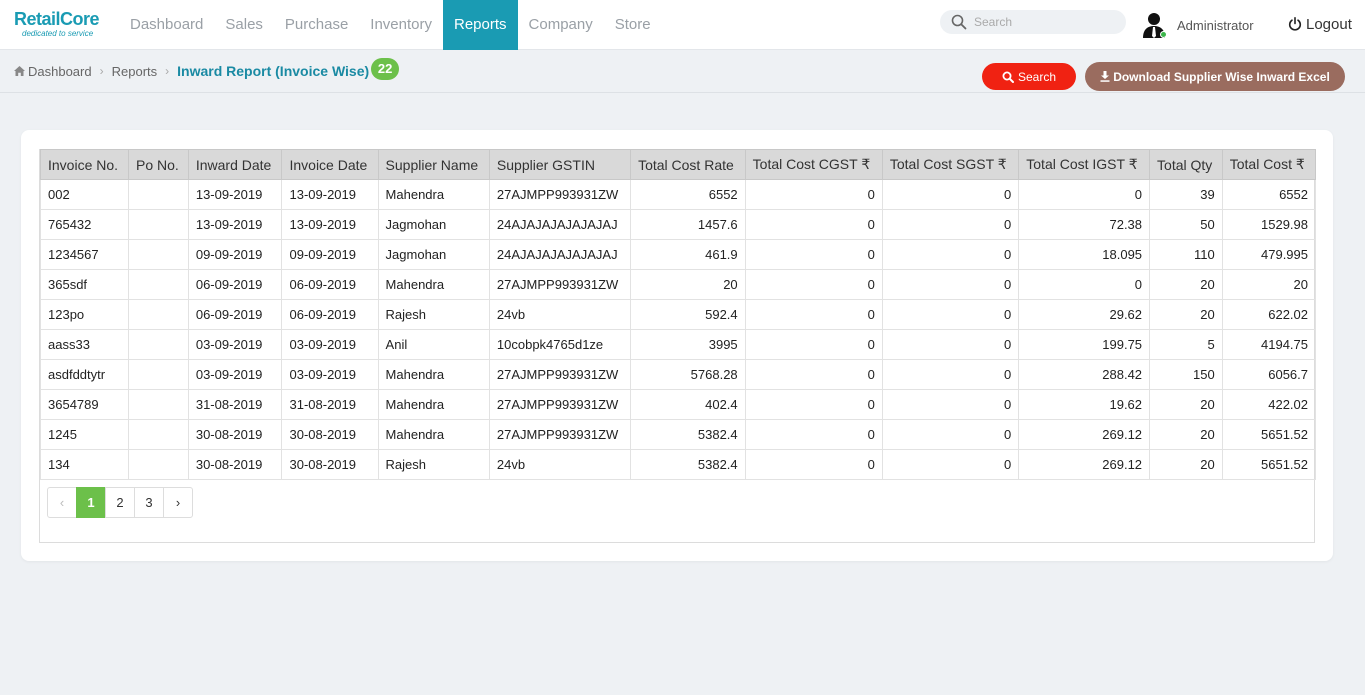 This screenshot has height=695, width=1365. Describe the element at coordinates (1269, 404) in the screenshot. I see `table-cell: 422.02` at that location.